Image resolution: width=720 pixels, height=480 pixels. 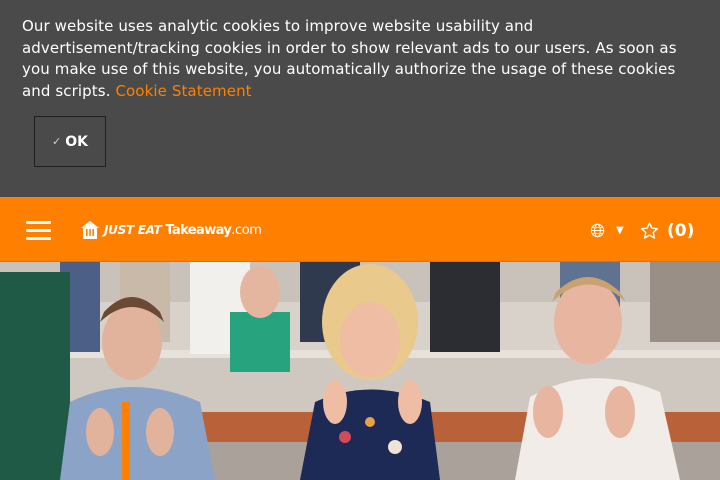 What do you see at coordinates (38, 230) in the screenshot?
I see `hamburger-menu-icon` at bounding box center [38, 230].